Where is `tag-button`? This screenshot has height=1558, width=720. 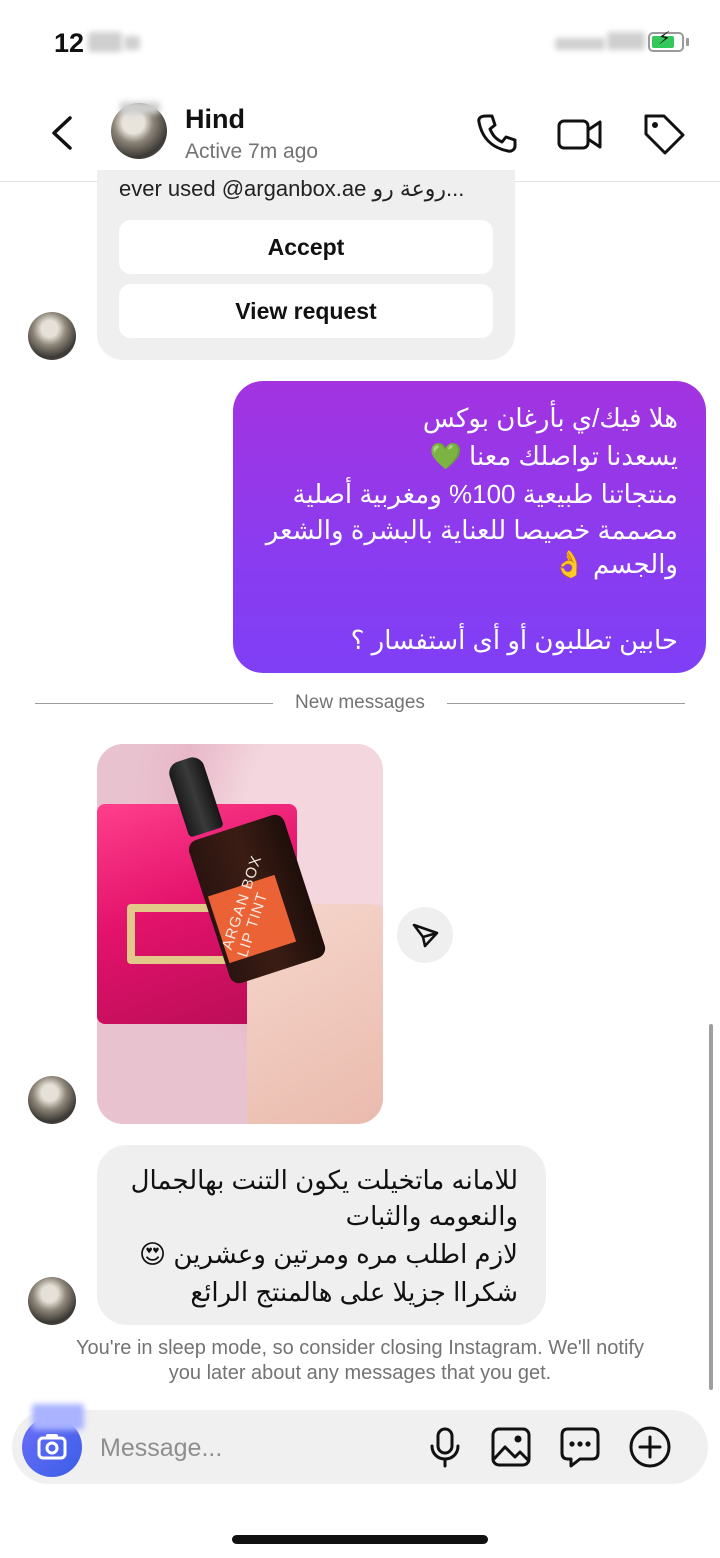 tag-button is located at coordinates (664, 134).